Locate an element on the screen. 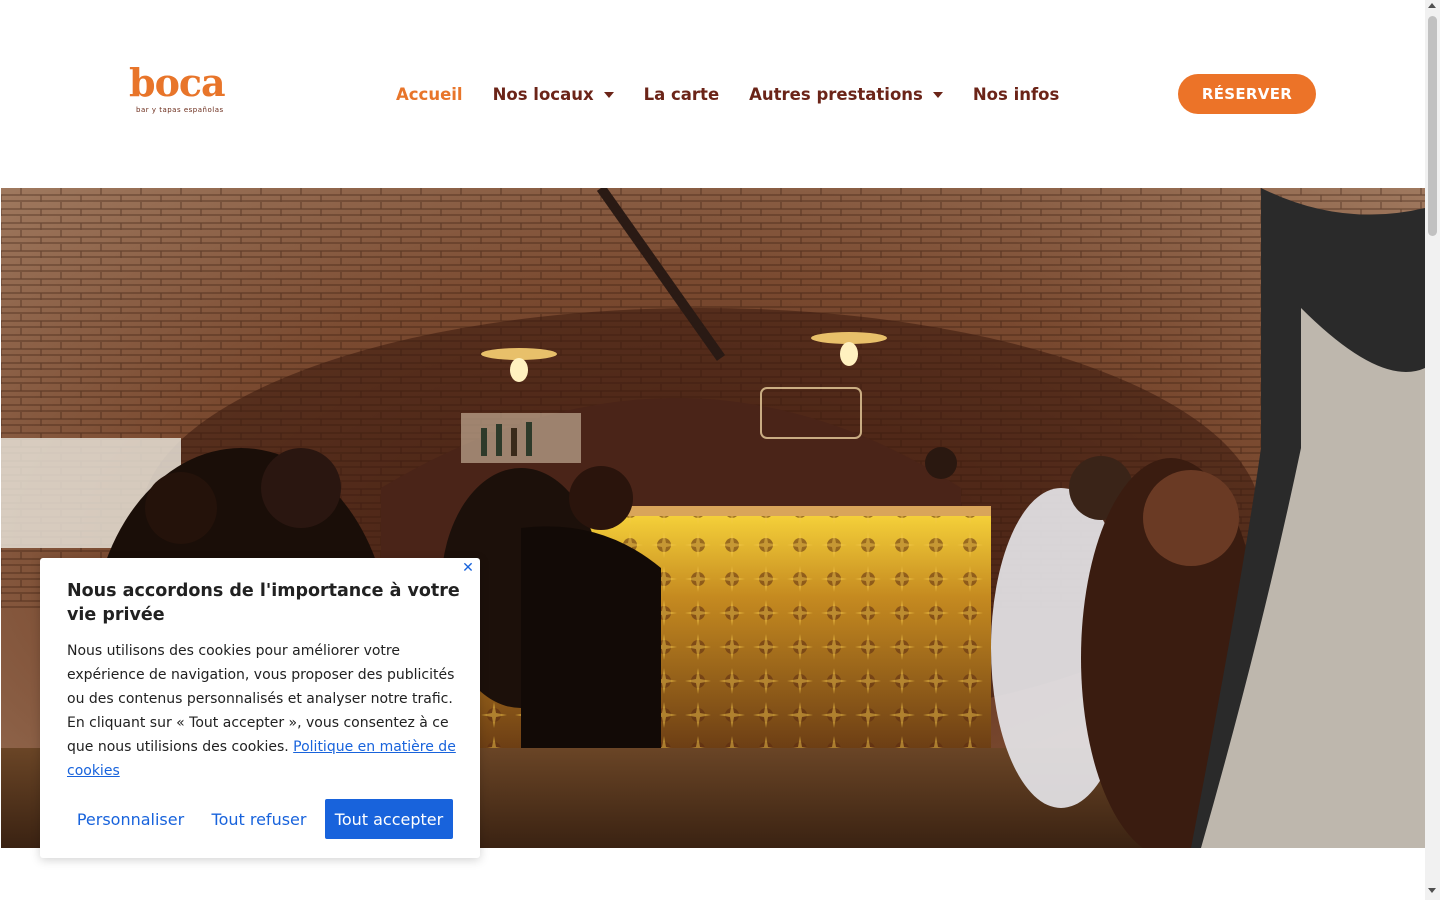 This screenshot has height=900, width=1440. reject-all-button: Tout refuser is located at coordinates (259, 819).